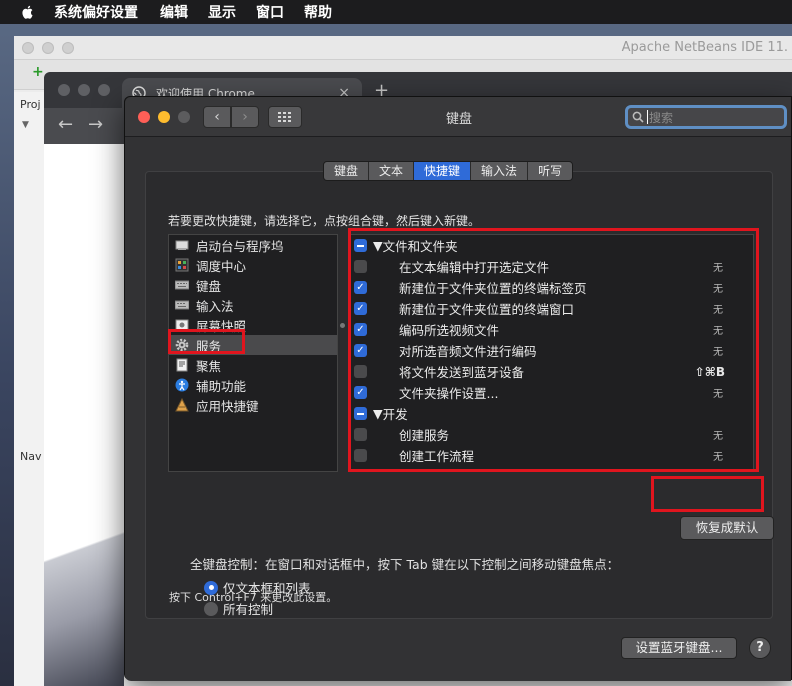 The height and width of the screenshot is (686, 792). What do you see at coordinates (253, 385) in the screenshot?
I see `category-accessibility: 辅助功能` at bounding box center [253, 385].